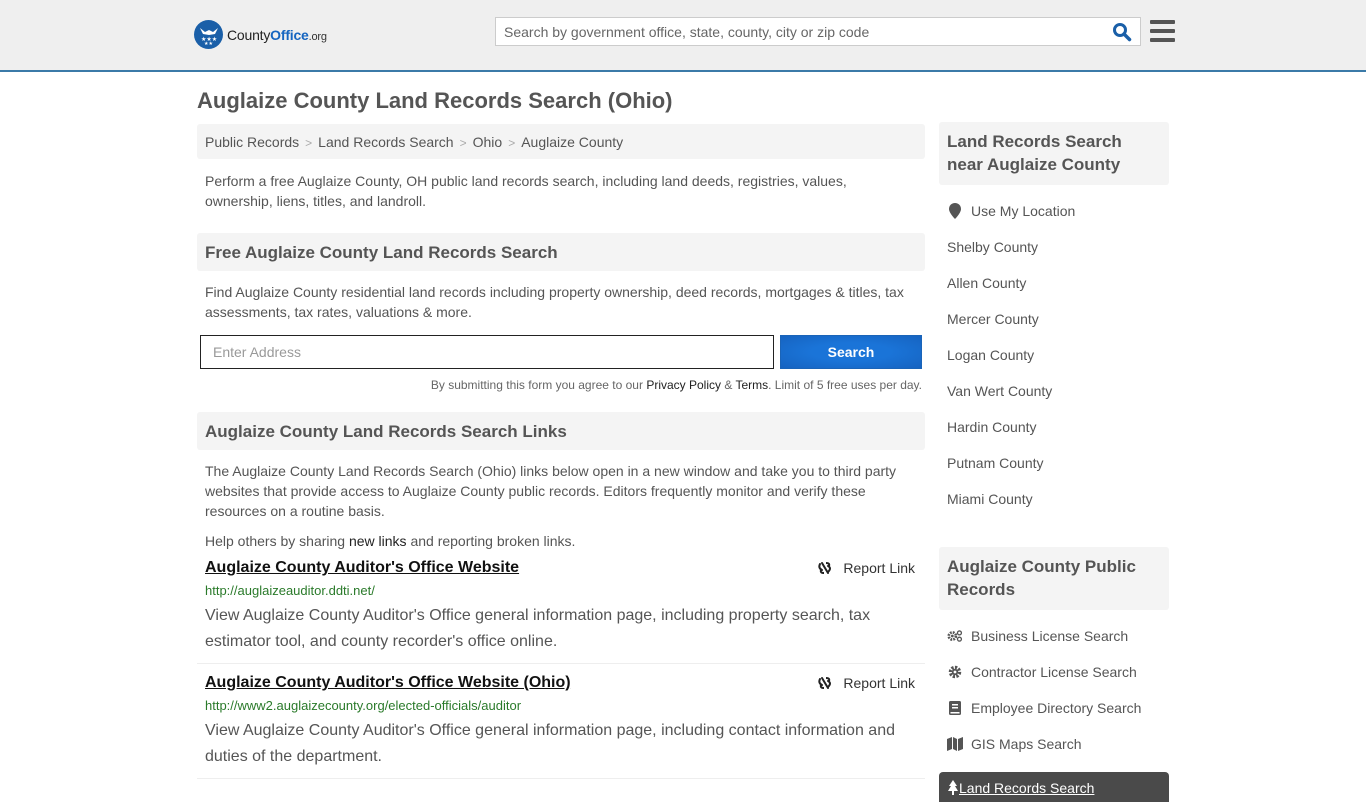  Describe the element at coordinates (1058, 646) in the screenshot. I see `public-record-item: Business License Search` at that location.